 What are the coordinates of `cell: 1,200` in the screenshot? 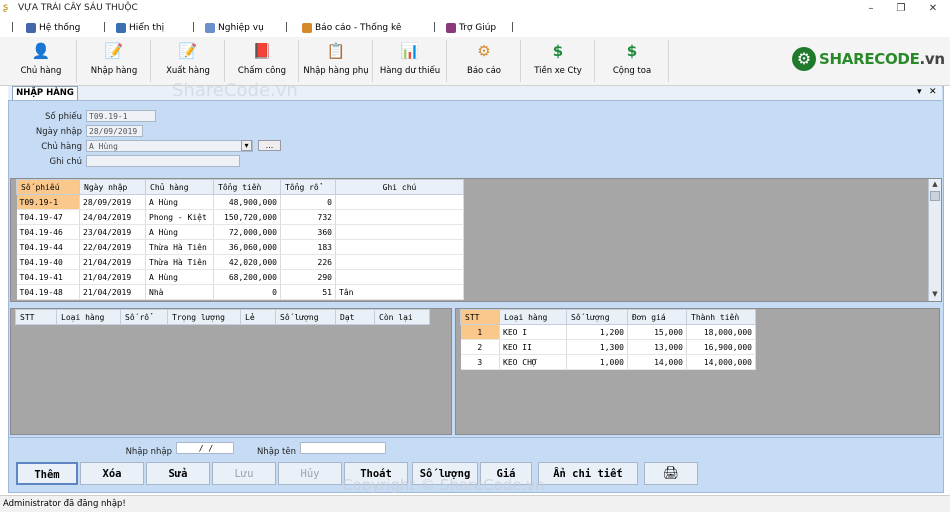 It's located at (597, 332).